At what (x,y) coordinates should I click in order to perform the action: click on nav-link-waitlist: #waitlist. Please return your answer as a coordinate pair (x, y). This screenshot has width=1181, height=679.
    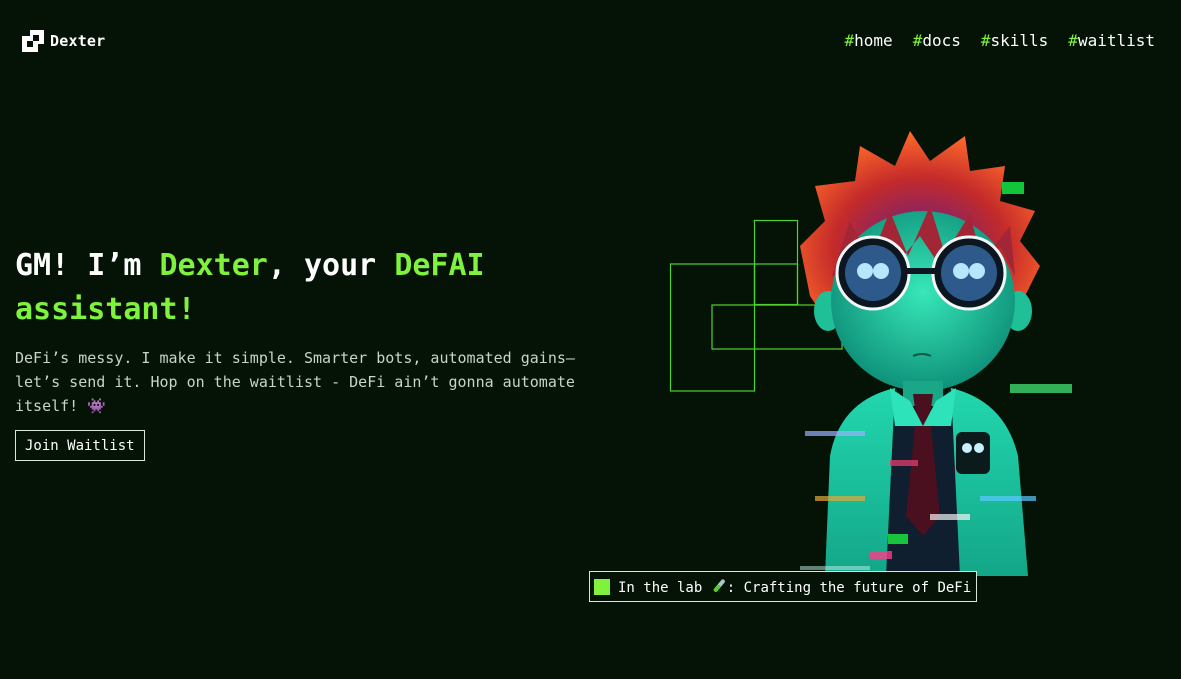
    Looking at the image, I should click on (1111, 40).